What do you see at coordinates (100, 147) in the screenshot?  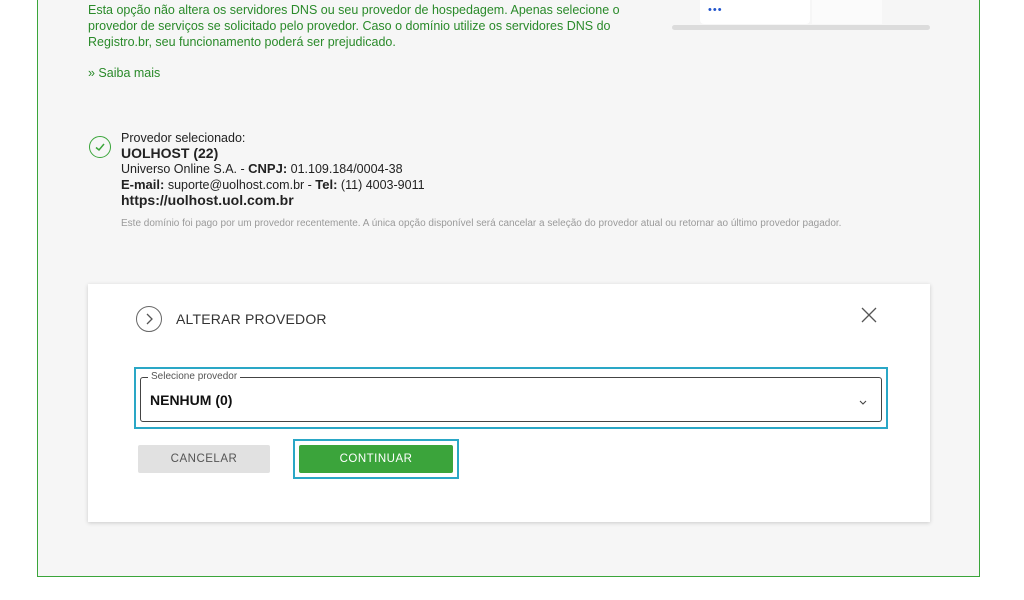 I see `check-circle-icon` at bounding box center [100, 147].